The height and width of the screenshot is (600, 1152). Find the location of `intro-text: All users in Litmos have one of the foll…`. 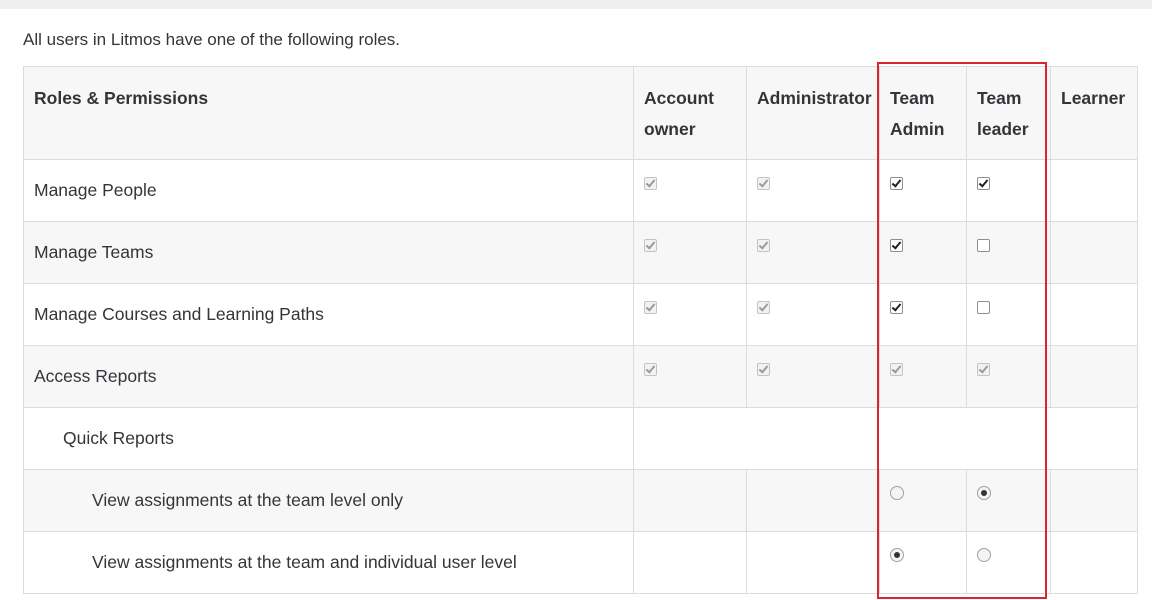

intro-text: All users in Litmos have one of the foll… is located at coordinates (212, 39).